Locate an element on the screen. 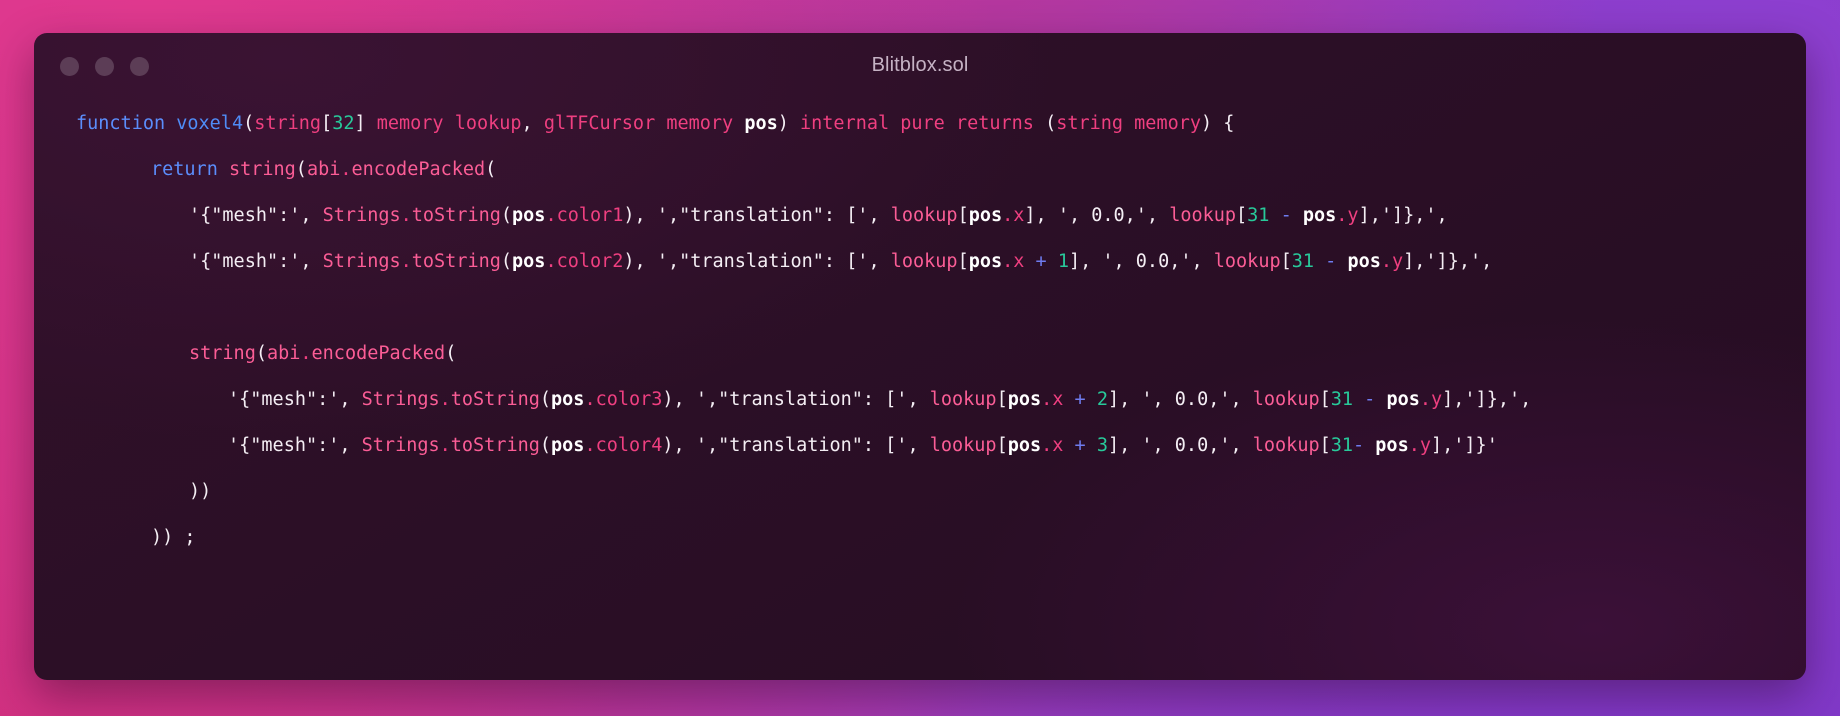 The image size is (1840, 716). code-token-punct: ] is located at coordinates (360, 123).